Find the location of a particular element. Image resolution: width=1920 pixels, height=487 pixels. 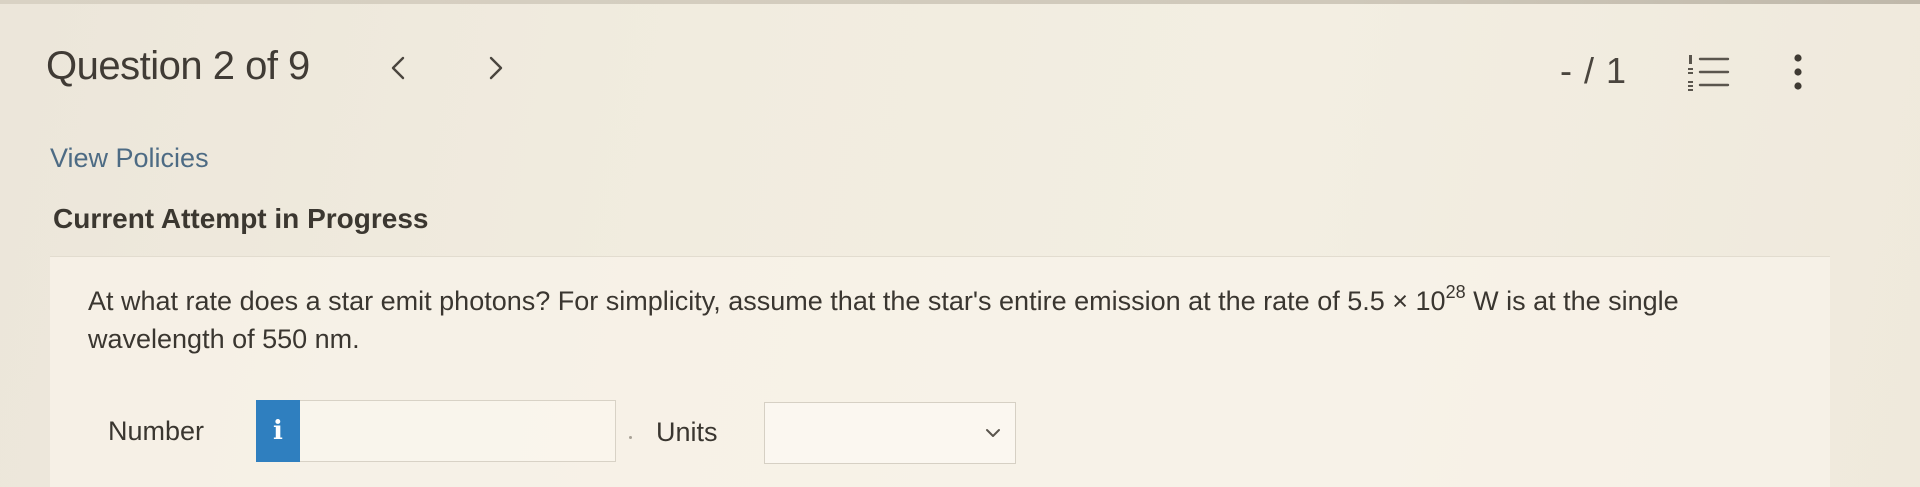

info-icon: i is located at coordinates (278, 431).